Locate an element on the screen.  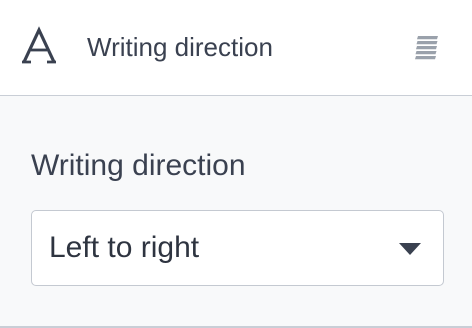
caret-down-icon is located at coordinates (410, 249).